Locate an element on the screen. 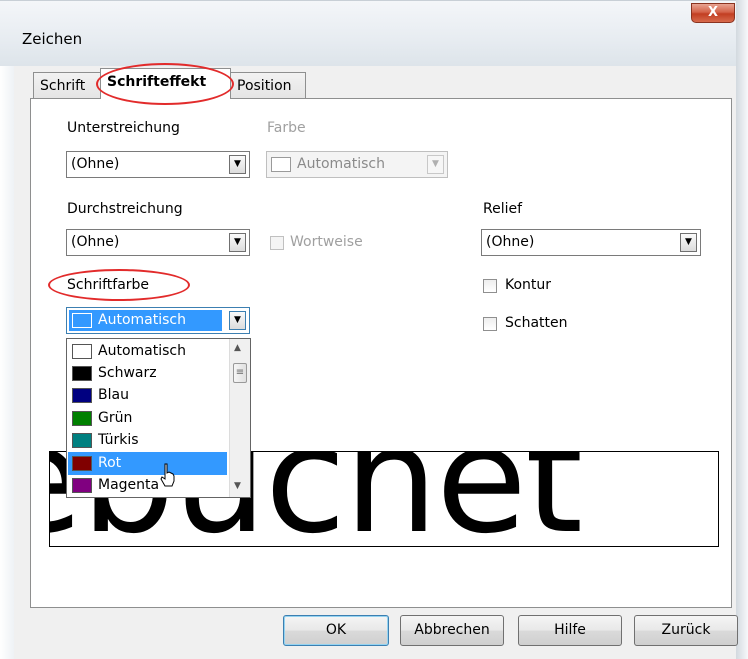 This screenshot has height=659, width=748. list-scrollbar: ▲ ≡ ▼ is located at coordinates (239, 418).